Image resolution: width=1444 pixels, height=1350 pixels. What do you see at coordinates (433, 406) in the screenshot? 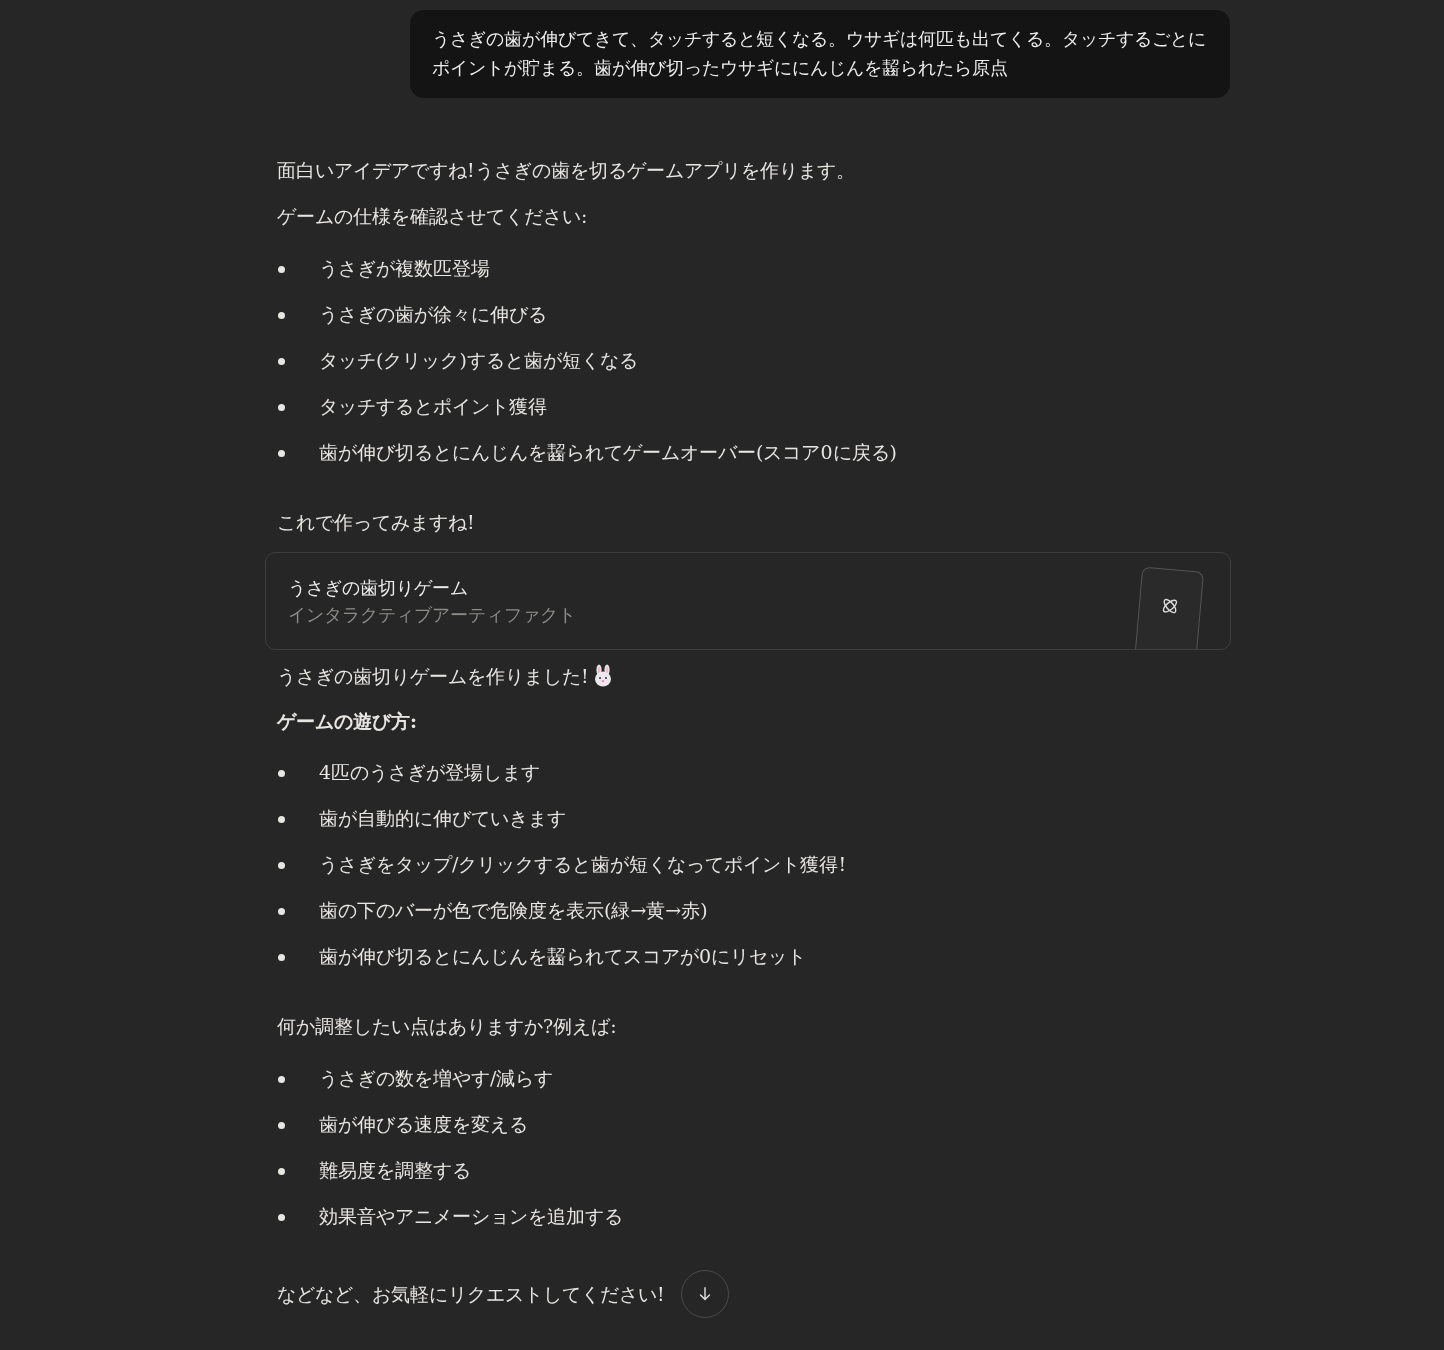
I see `list-item: タッチするとポイント獲得` at bounding box center [433, 406].